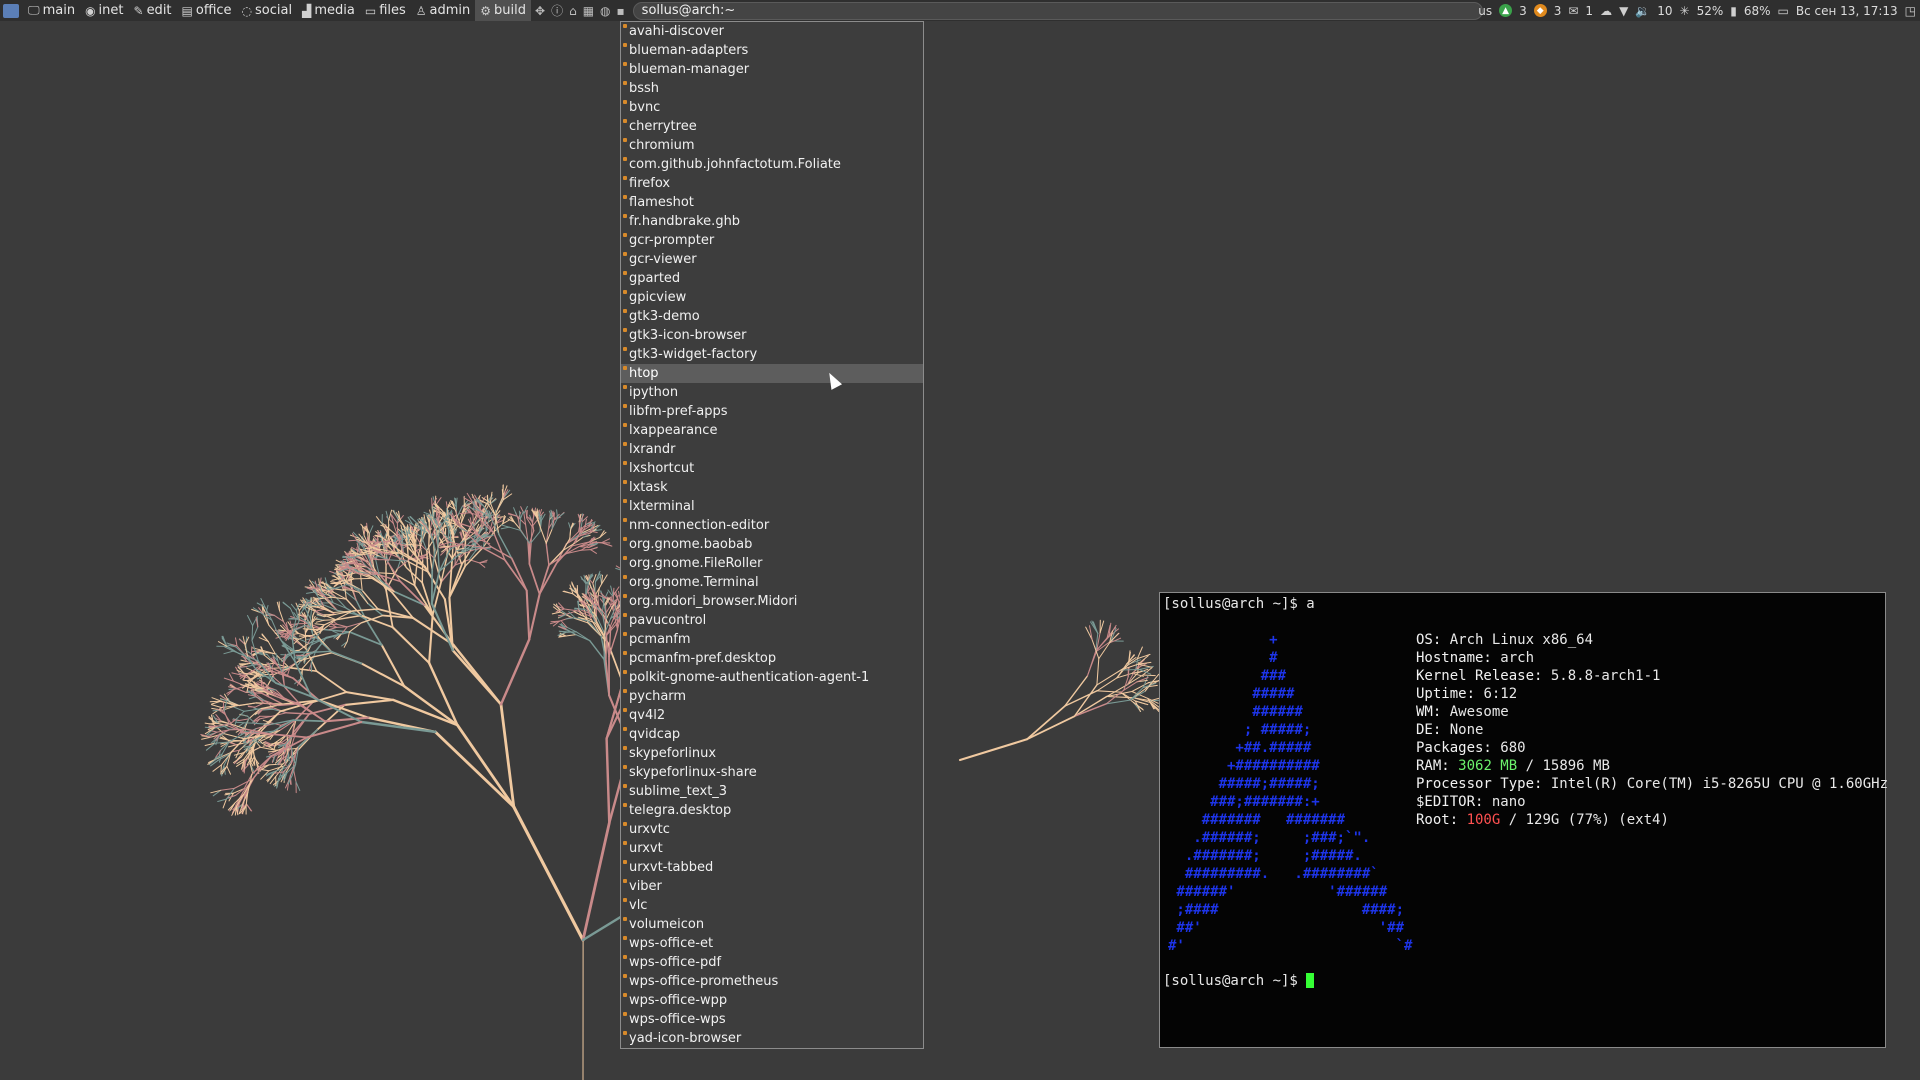 The height and width of the screenshot is (1080, 1920). What do you see at coordinates (772, 392) in the screenshot?
I see `menu-item: ipython` at bounding box center [772, 392].